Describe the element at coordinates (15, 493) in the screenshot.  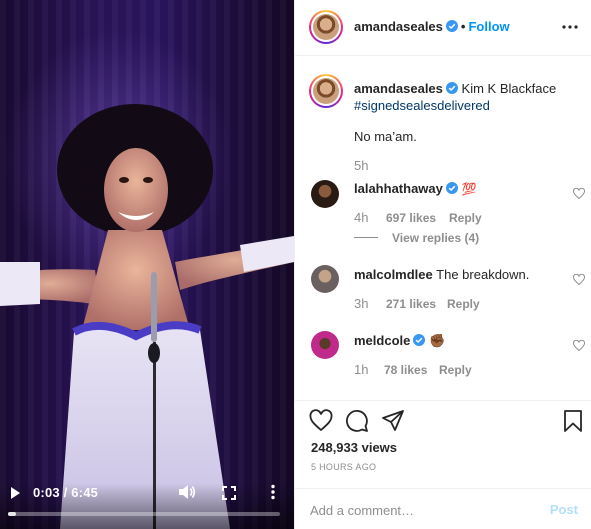
I see `play-icon` at that location.